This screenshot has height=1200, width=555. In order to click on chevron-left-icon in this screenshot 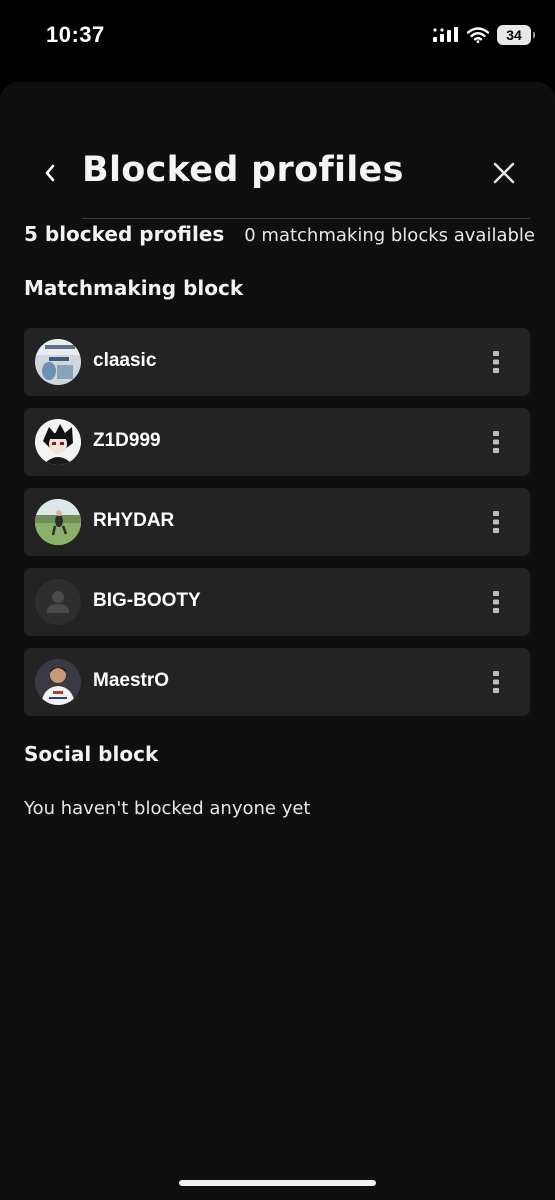, I will do `click(50, 173)`.